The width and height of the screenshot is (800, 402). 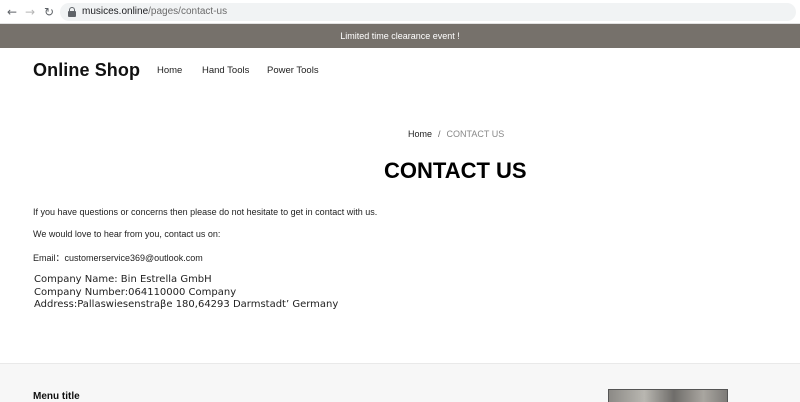 I want to click on page-title: CONTACT US, so click(x=455, y=170).